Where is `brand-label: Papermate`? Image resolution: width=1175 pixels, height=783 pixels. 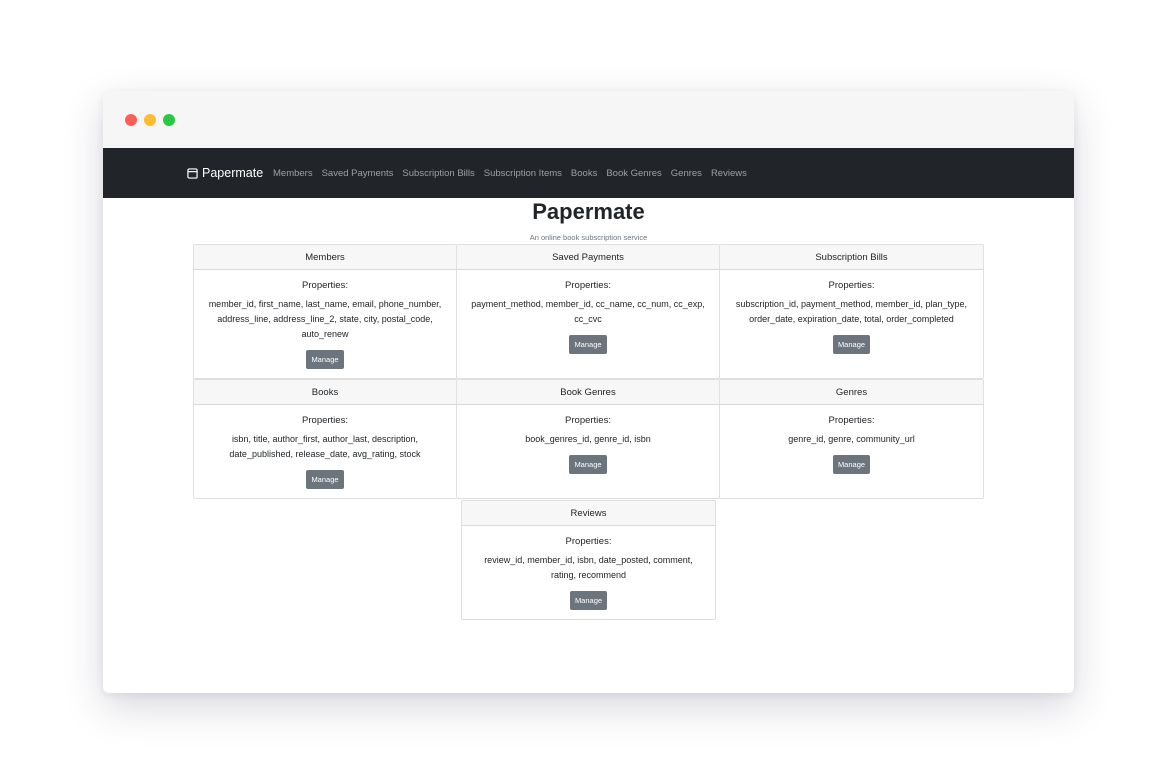 brand-label: Papermate is located at coordinates (233, 173).